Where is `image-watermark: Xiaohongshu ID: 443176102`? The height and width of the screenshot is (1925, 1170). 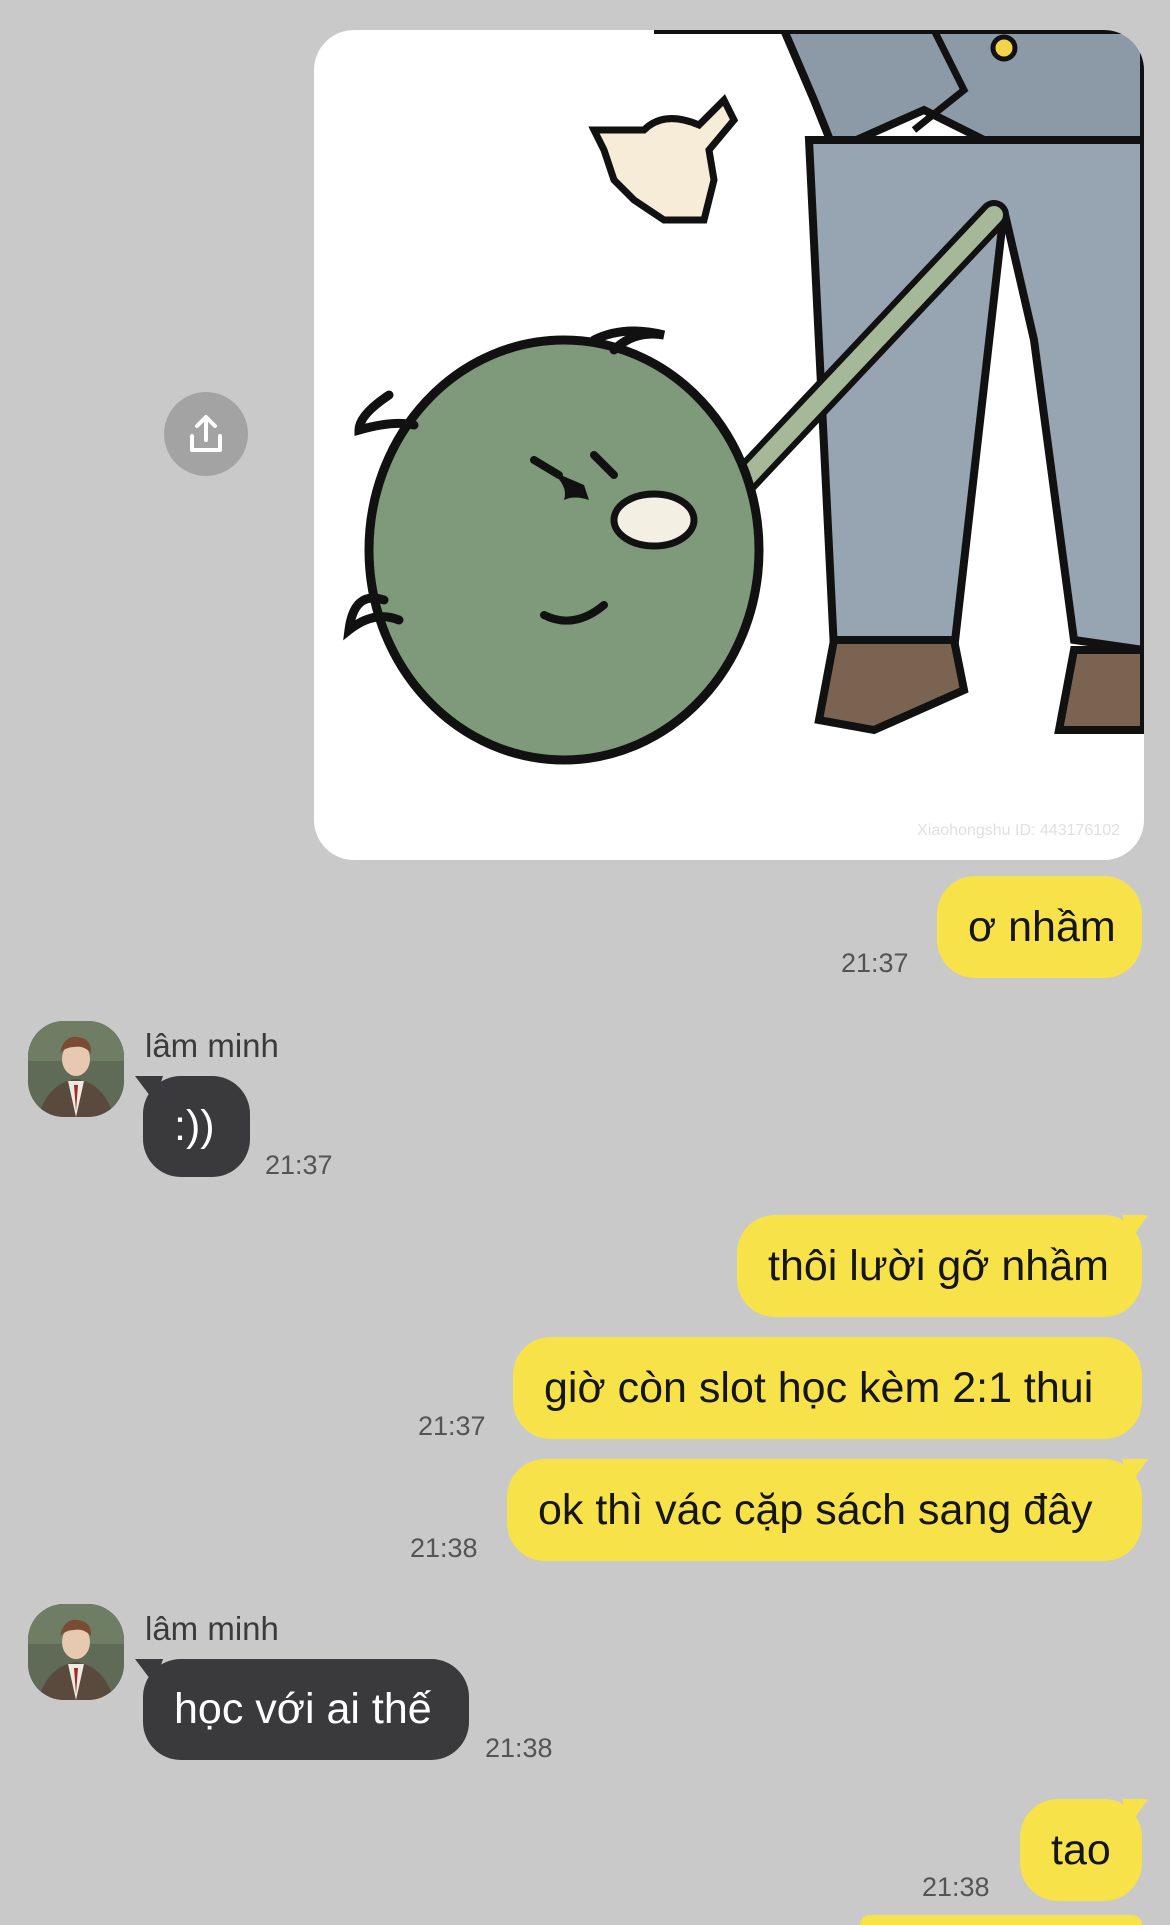
image-watermark: Xiaohongshu ID: 443176102 is located at coordinates (1018, 830).